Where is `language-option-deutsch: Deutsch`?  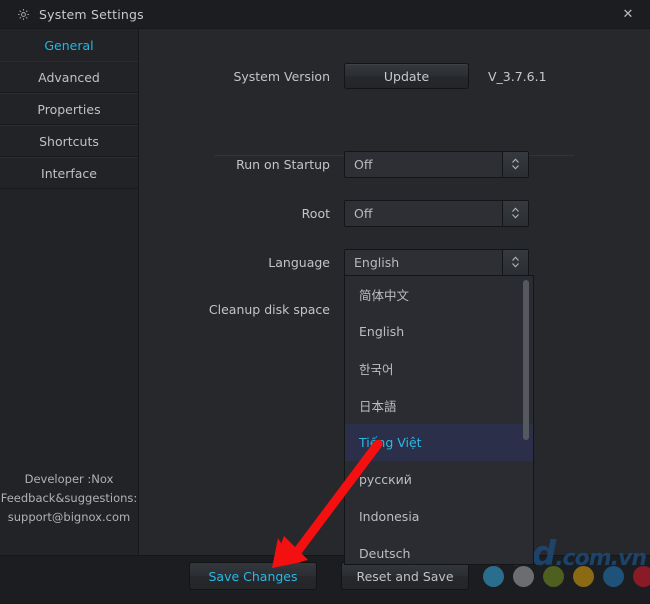
language-option-deutsch: Deutsch is located at coordinates (439, 549).